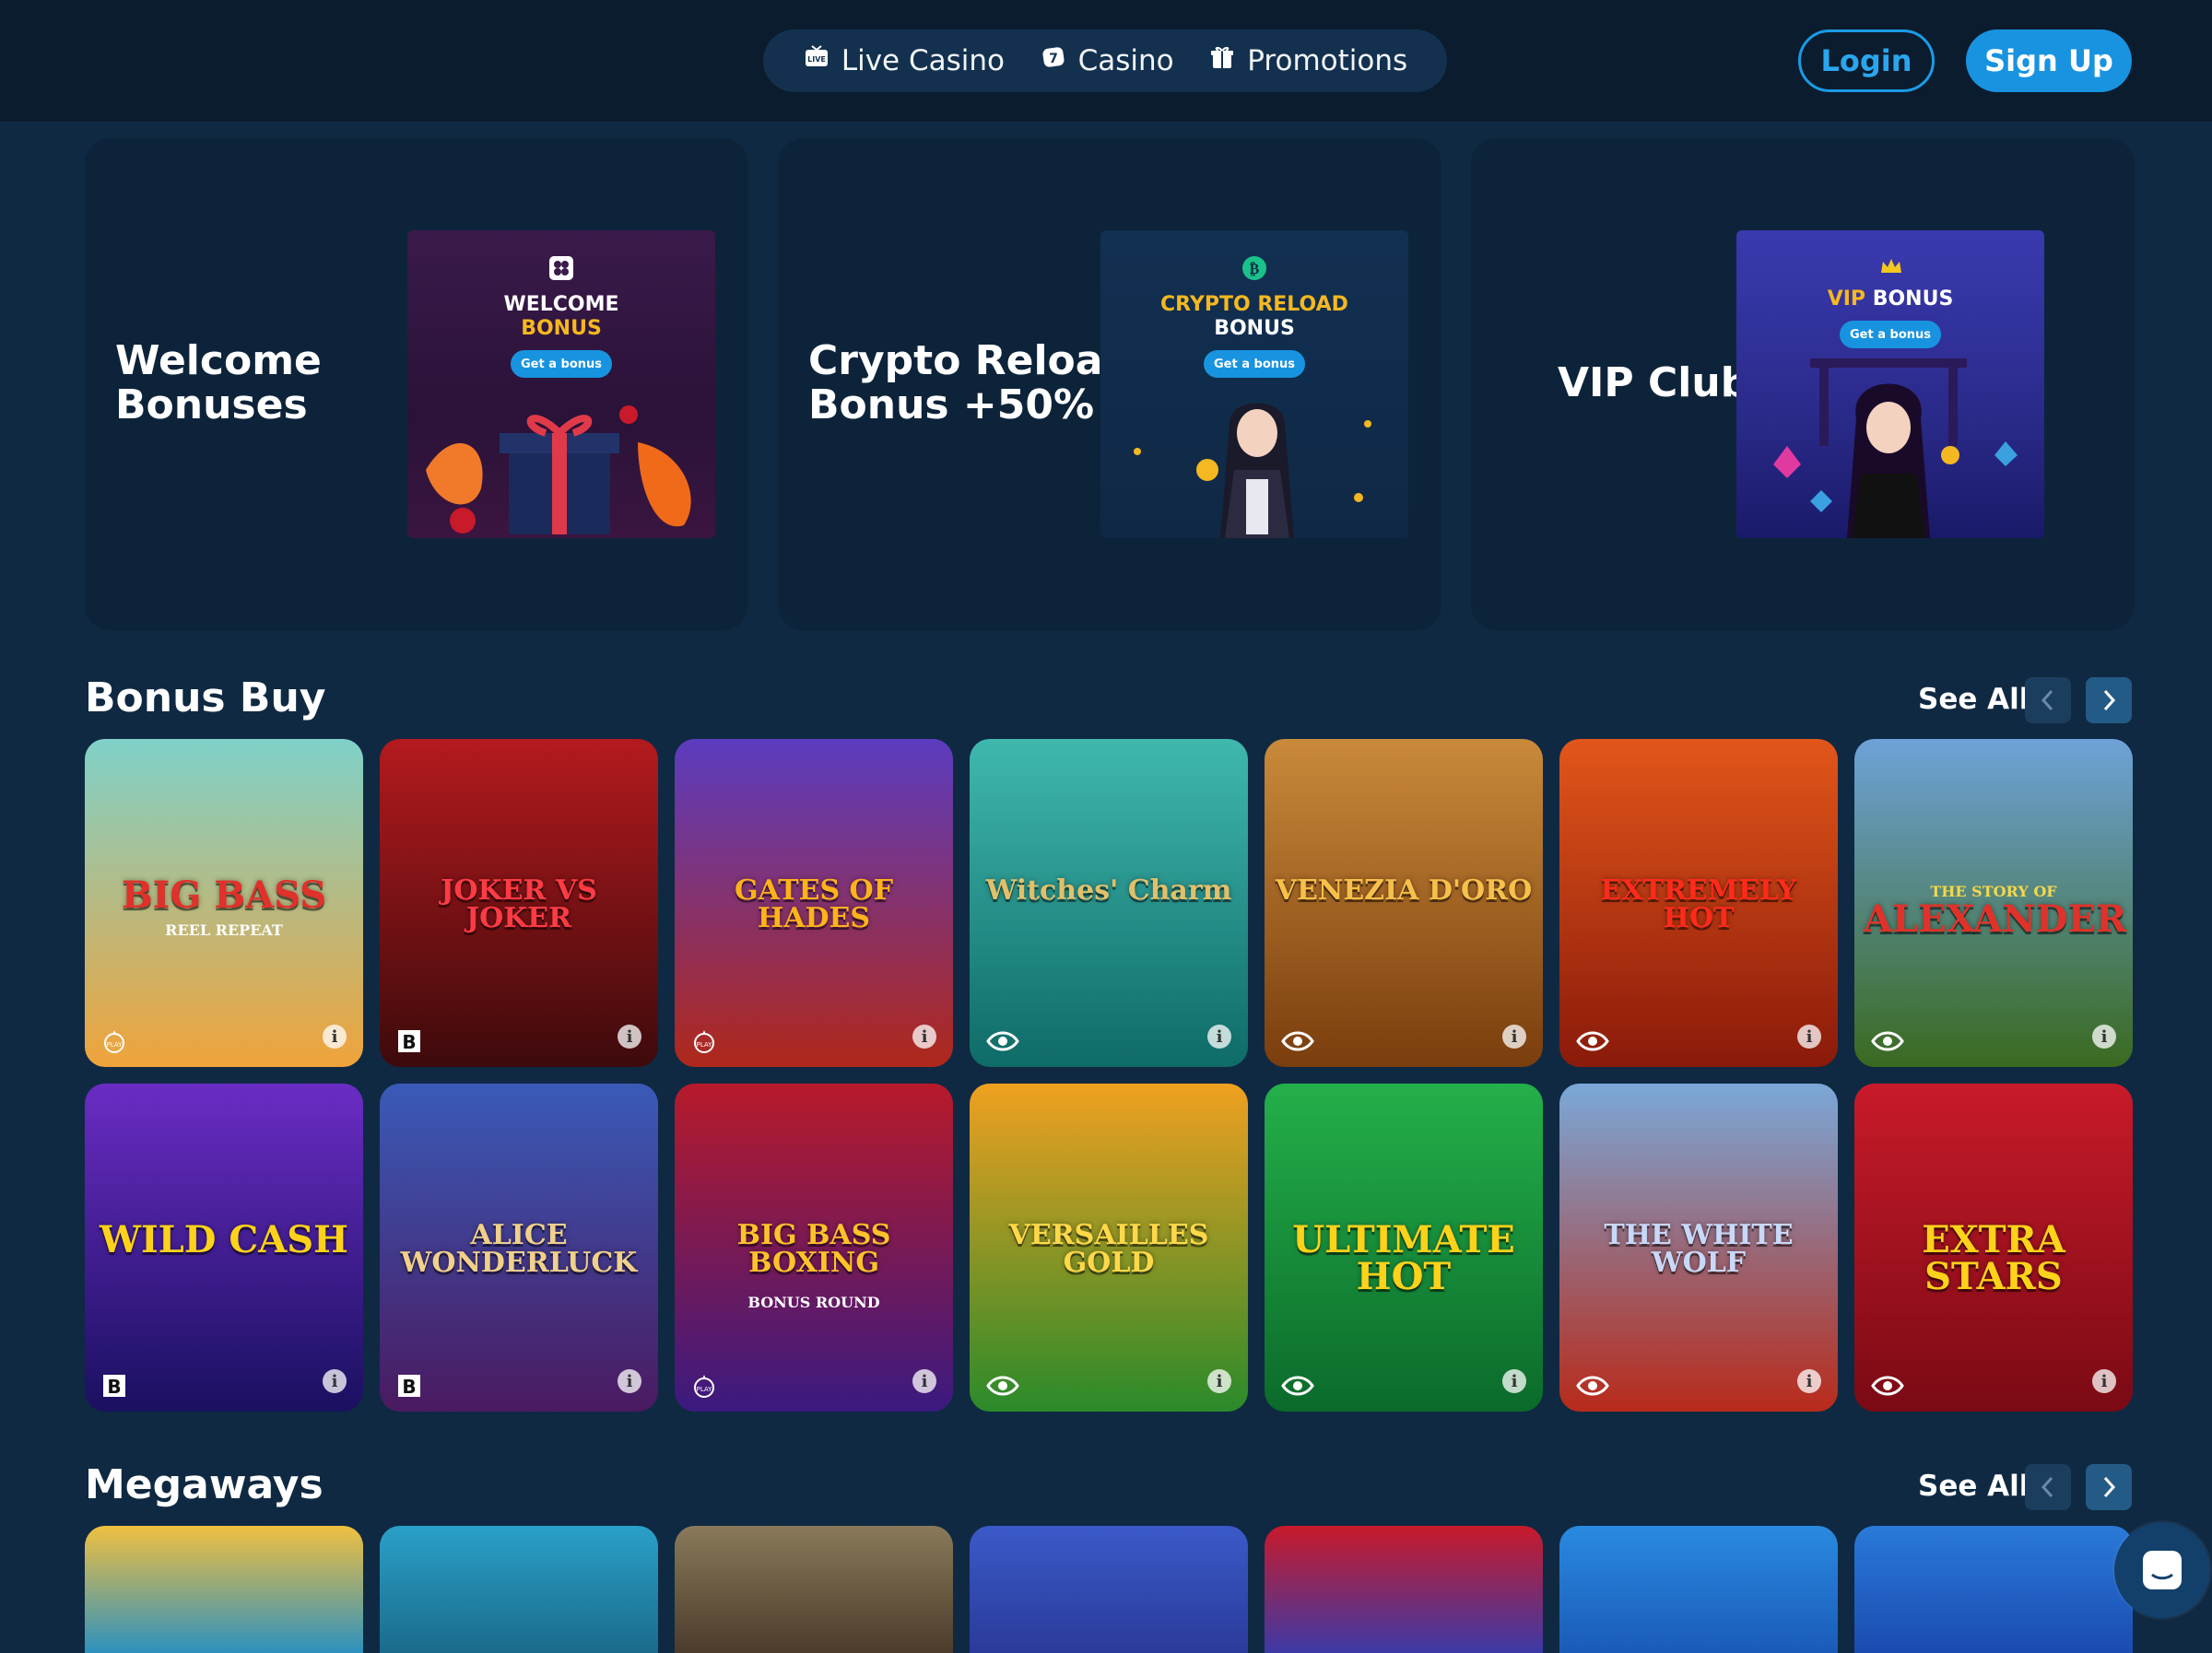 This screenshot has width=2212, height=1653. What do you see at coordinates (561, 328) in the screenshot?
I see `banner-title-line2: BONUS` at bounding box center [561, 328].